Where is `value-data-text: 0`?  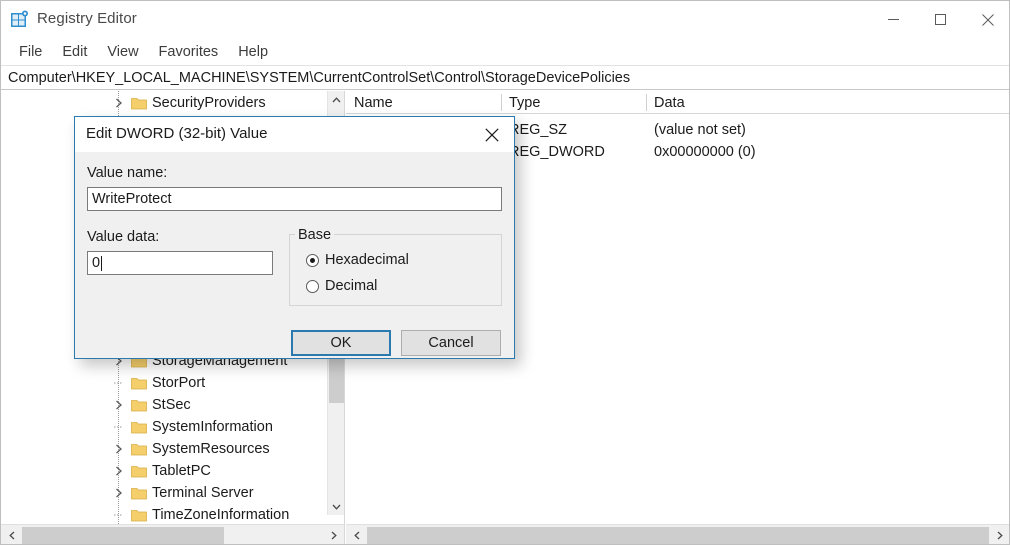 value-data-text: 0 is located at coordinates (96, 263).